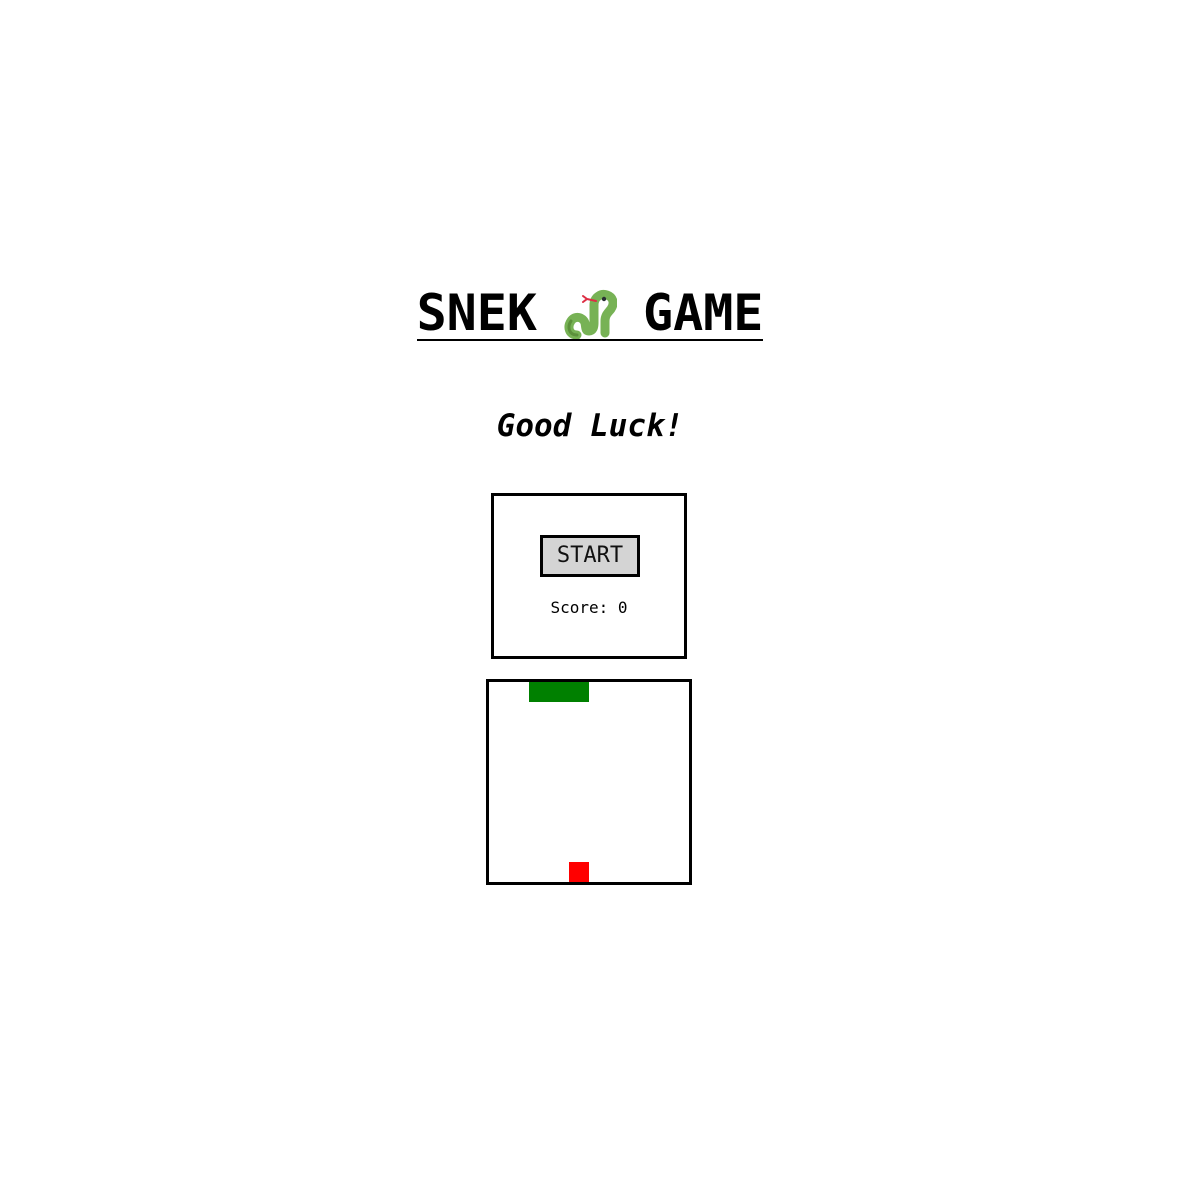 The image size is (1204, 1204). I want to click on food-pellet, so click(579, 872).